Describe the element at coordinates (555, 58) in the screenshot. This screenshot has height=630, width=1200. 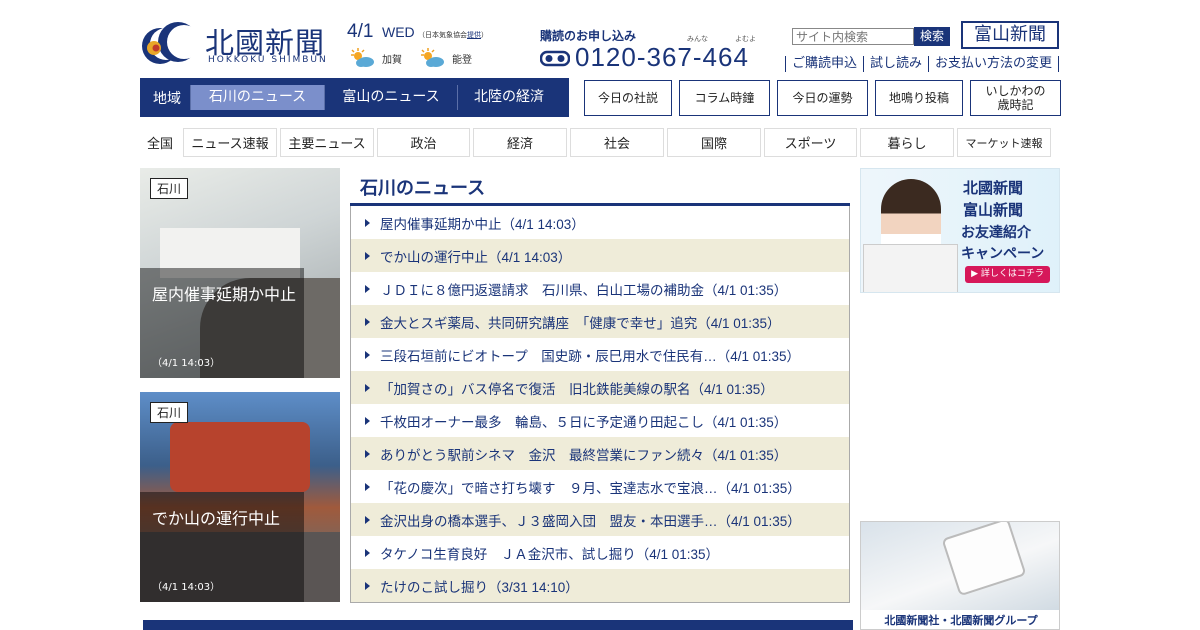
I see `free-dial-icon` at that location.